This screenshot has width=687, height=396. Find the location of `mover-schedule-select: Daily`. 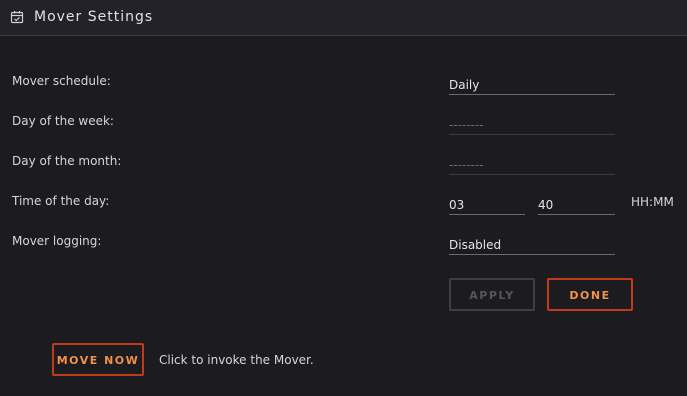

mover-schedule-select: Daily is located at coordinates (532, 85).